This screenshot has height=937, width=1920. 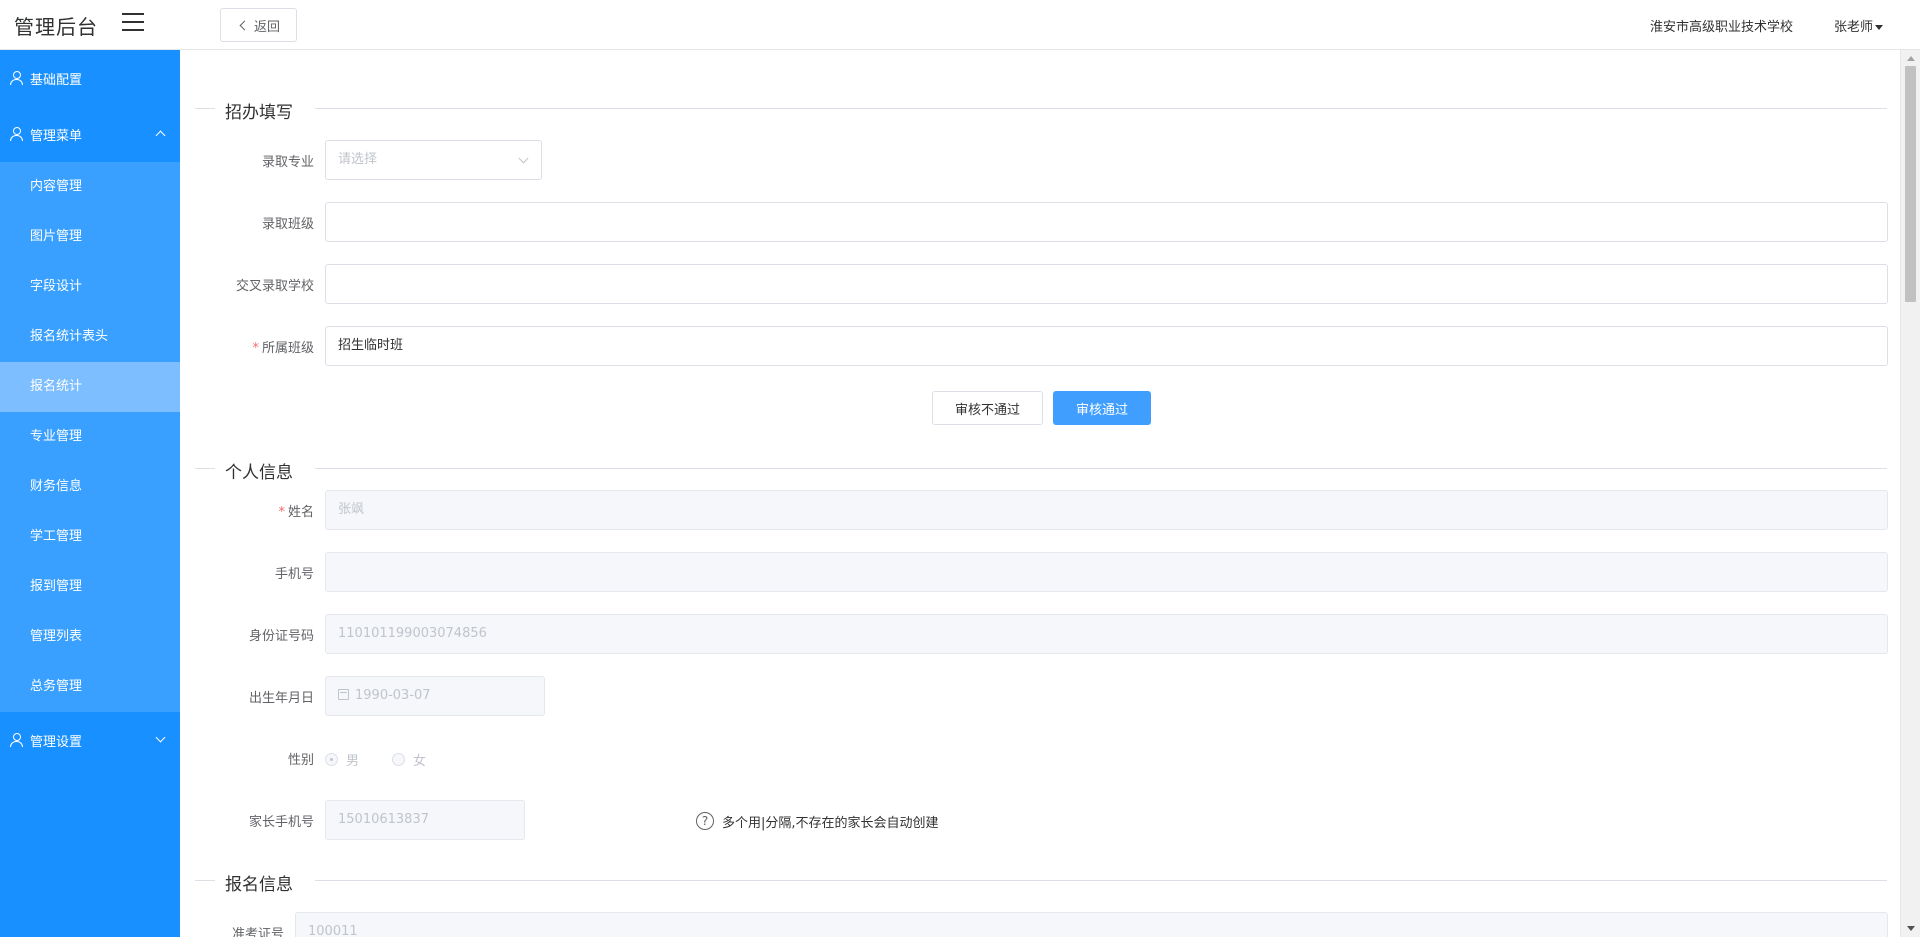 What do you see at coordinates (244, 25) in the screenshot?
I see `chevron-left-icon` at bounding box center [244, 25].